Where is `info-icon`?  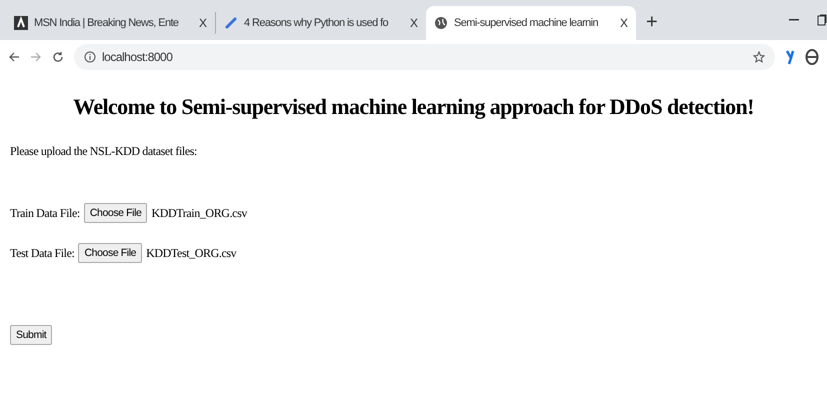 info-icon is located at coordinates (90, 57).